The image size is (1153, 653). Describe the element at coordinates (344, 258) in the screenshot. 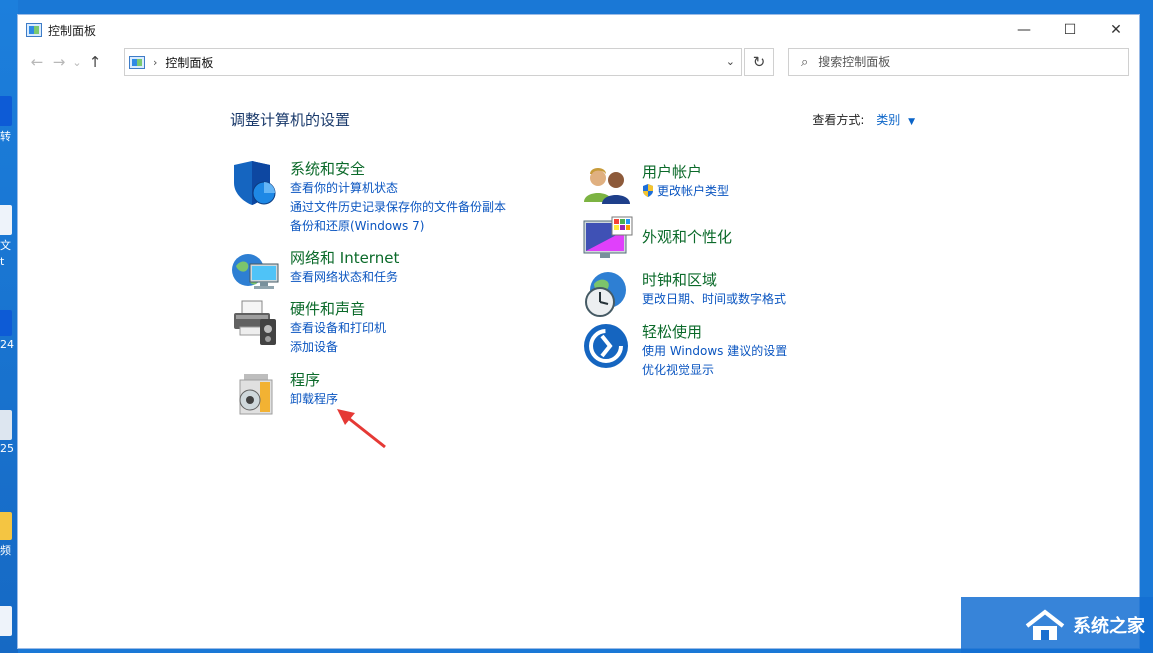

I see `category-title-network-internet: 网络和 Internet` at that location.